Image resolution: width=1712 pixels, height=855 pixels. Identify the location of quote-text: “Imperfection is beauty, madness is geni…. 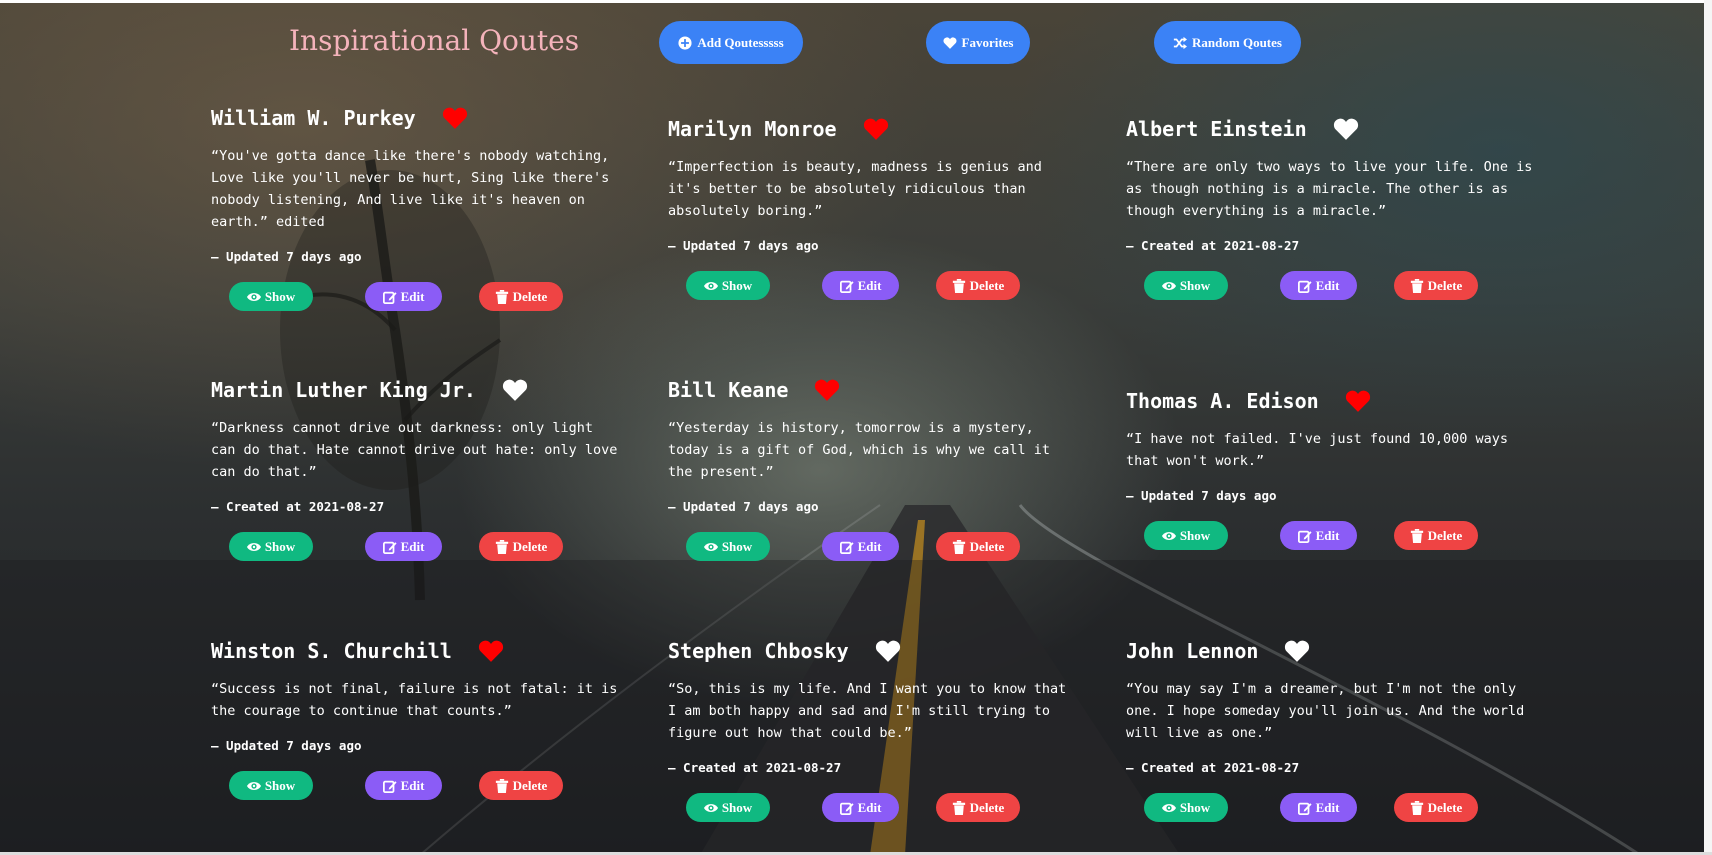
(855, 189).